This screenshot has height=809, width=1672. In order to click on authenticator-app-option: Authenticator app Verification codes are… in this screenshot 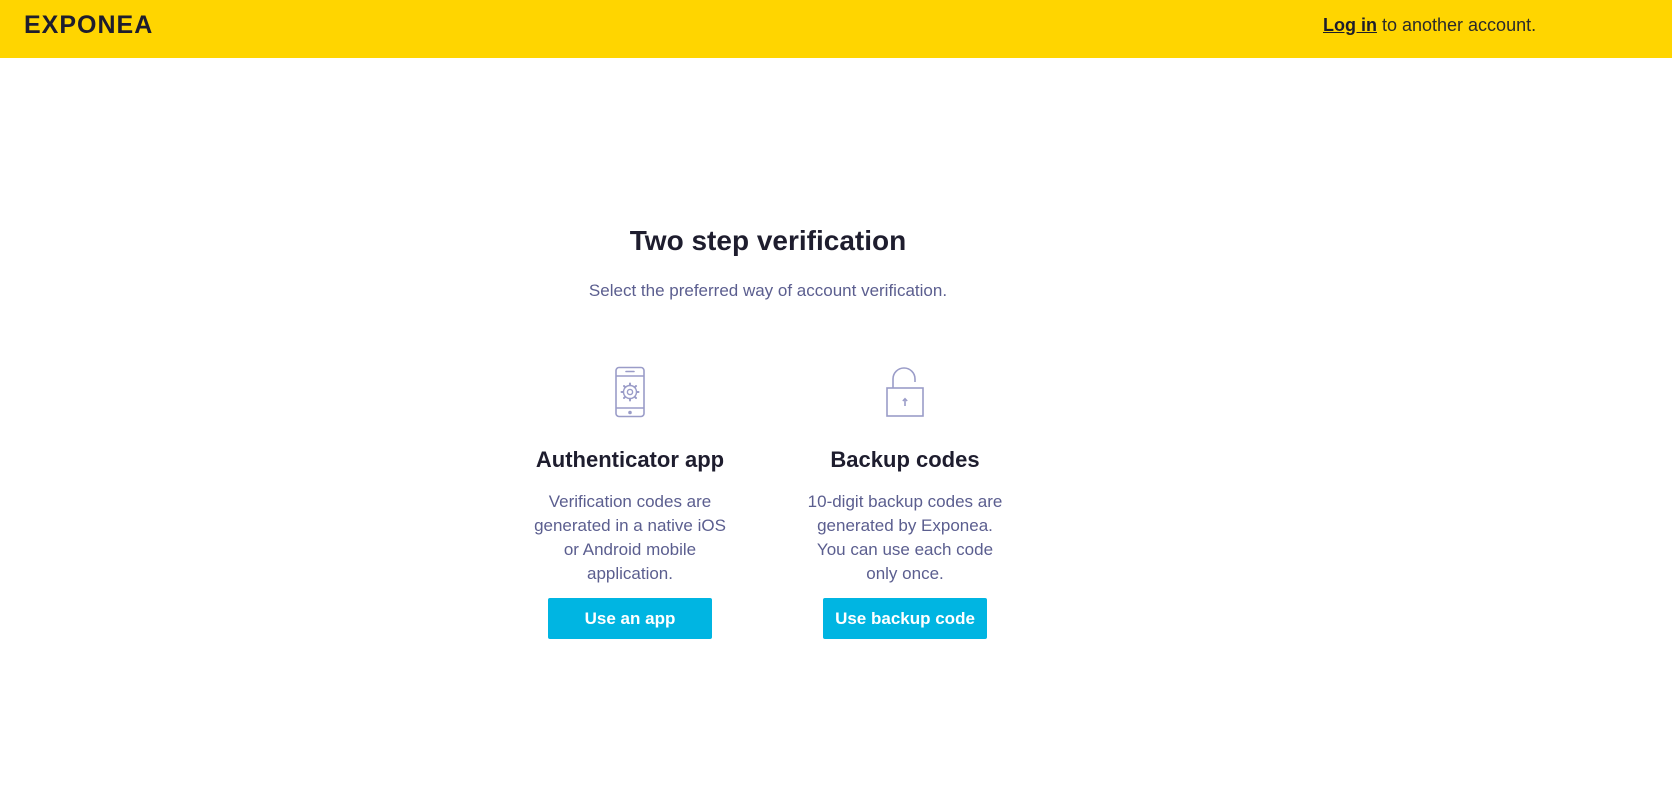, I will do `click(630, 500)`.